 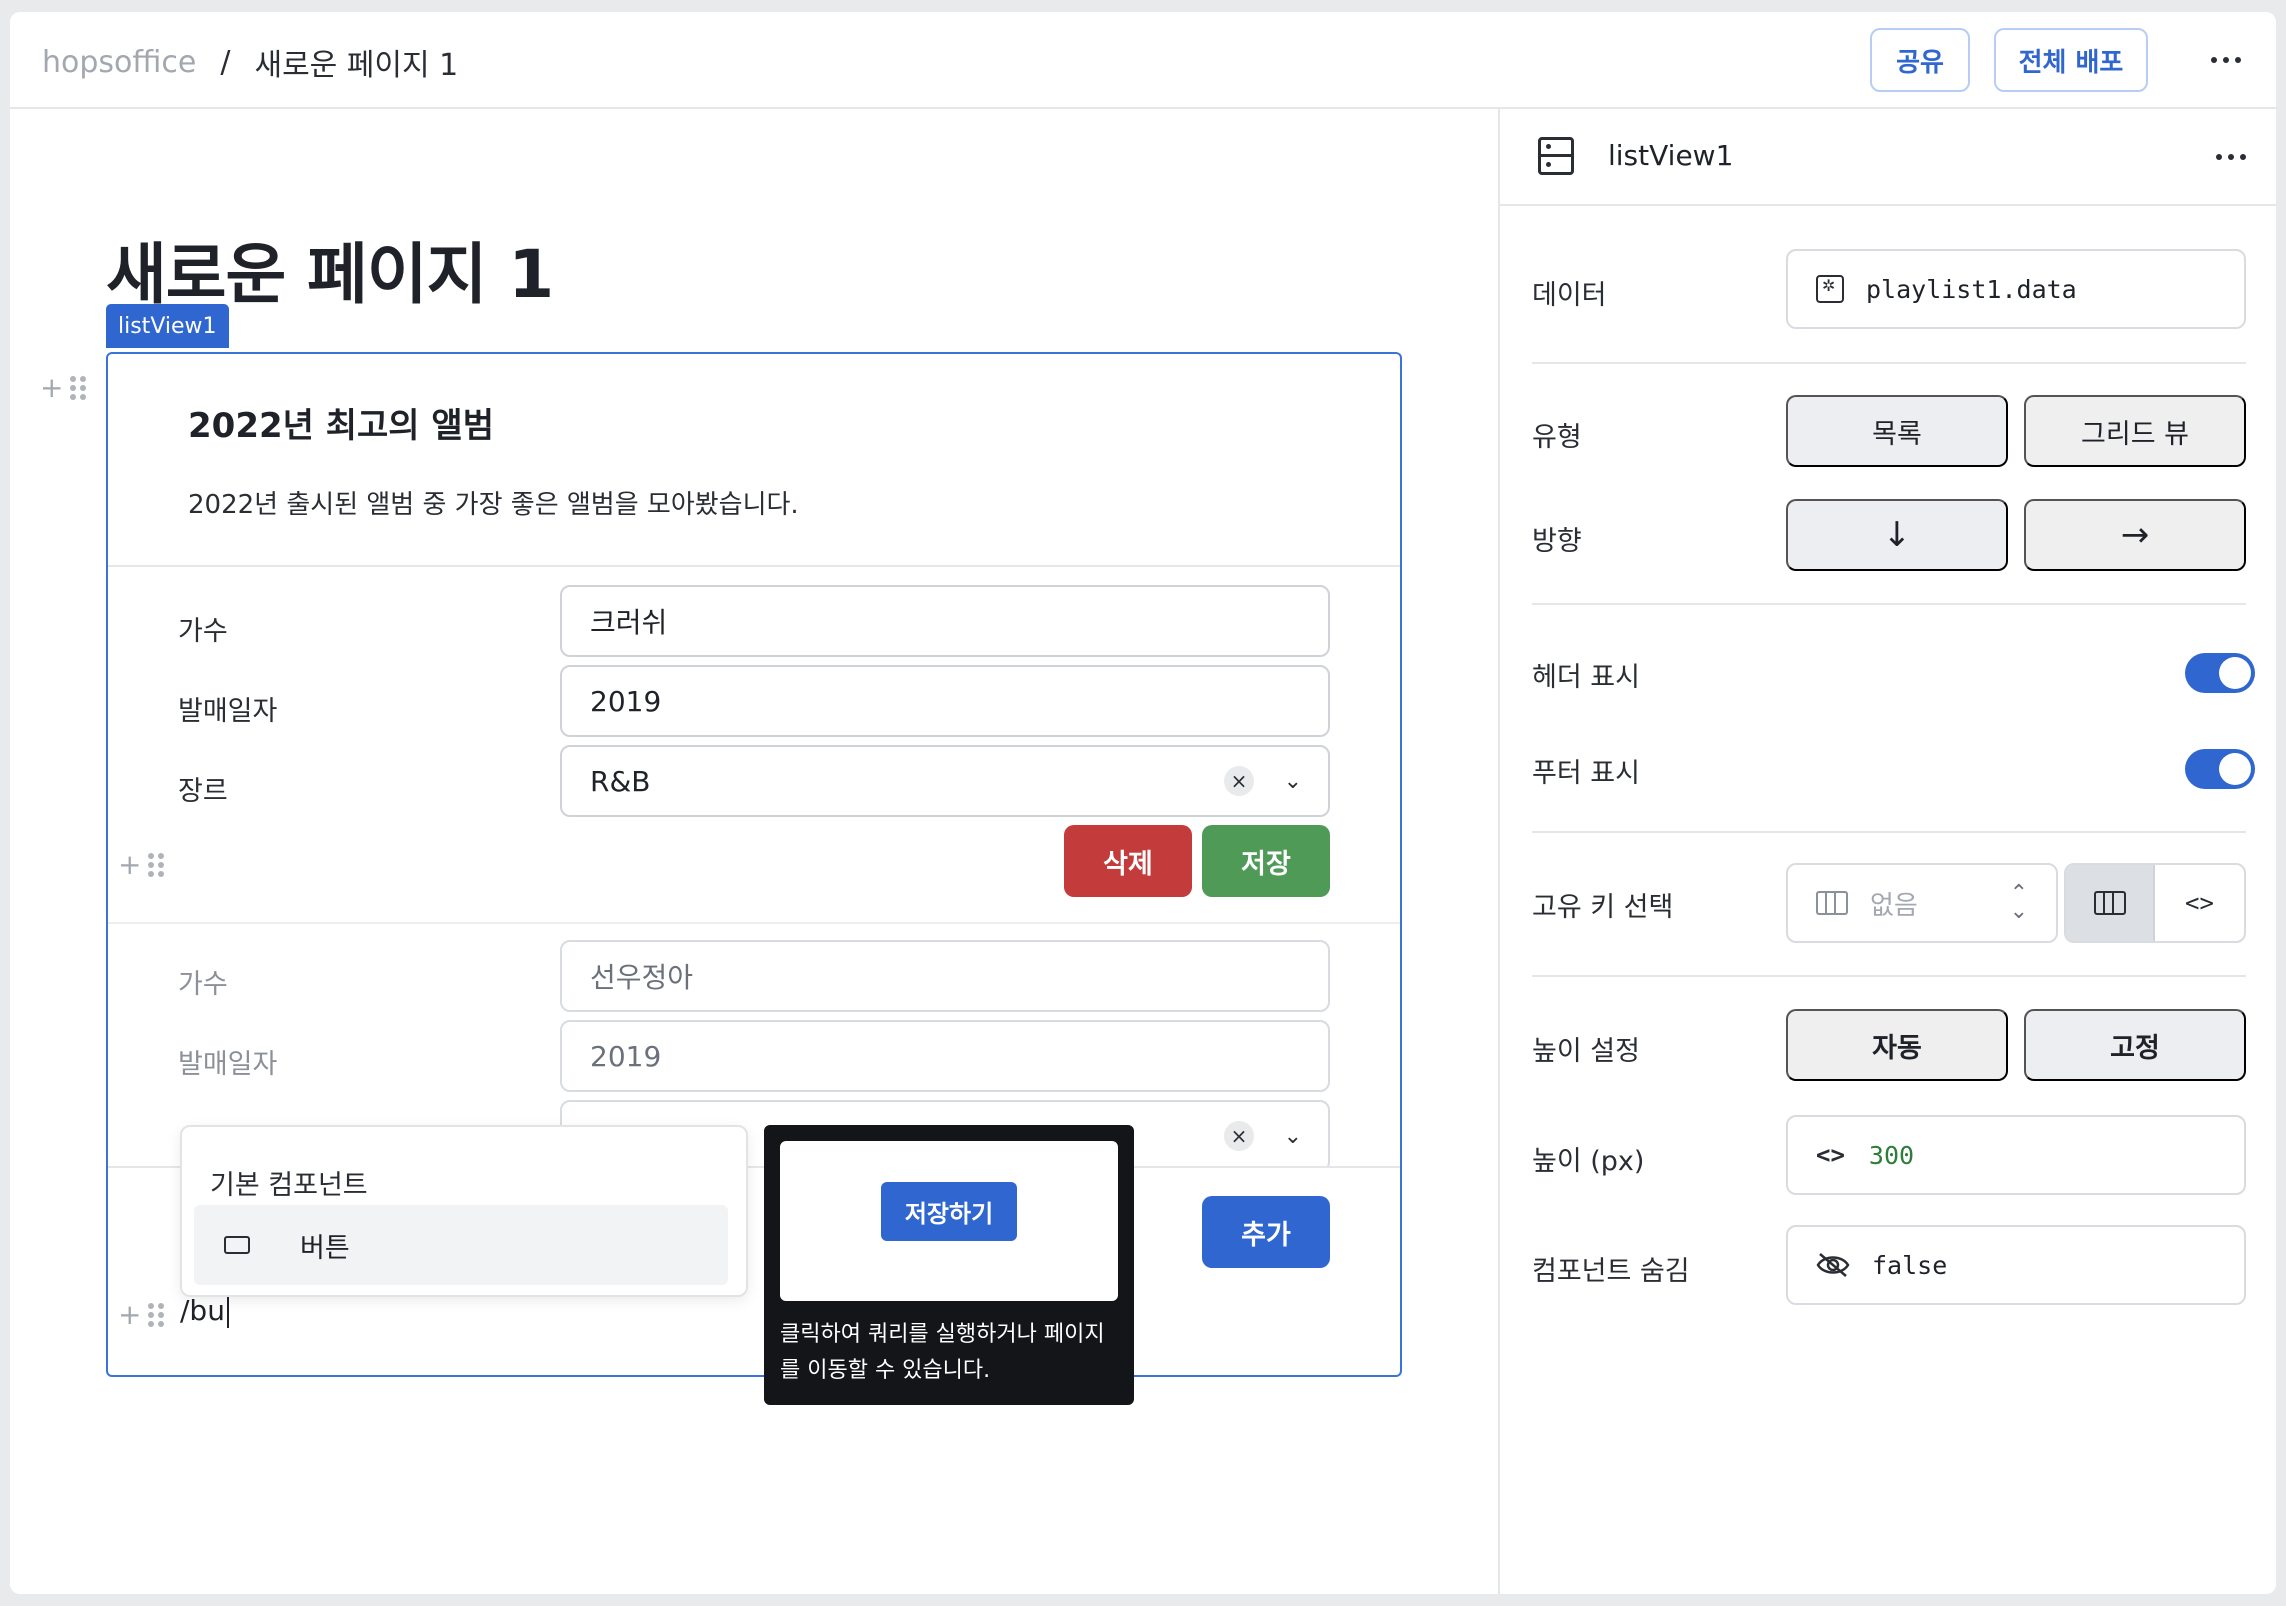 I want to click on key-mode-columns, so click(x=2111, y=903).